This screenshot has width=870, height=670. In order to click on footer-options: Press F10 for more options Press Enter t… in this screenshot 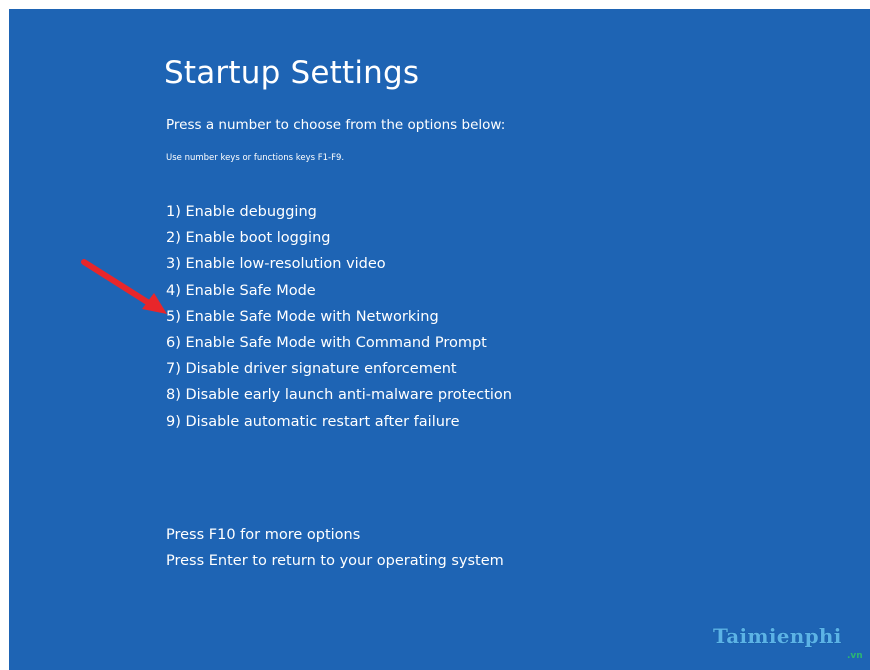, I will do `click(335, 548)`.